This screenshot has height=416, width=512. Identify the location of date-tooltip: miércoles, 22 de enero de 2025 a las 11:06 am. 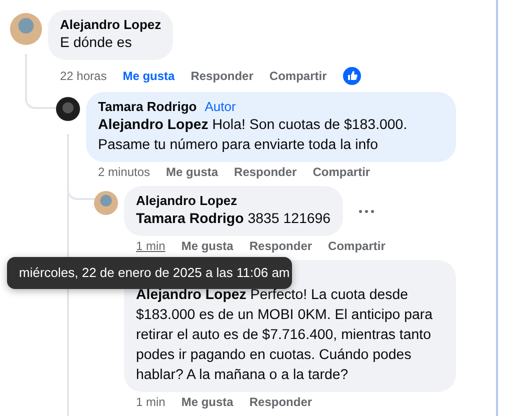
(149, 273).